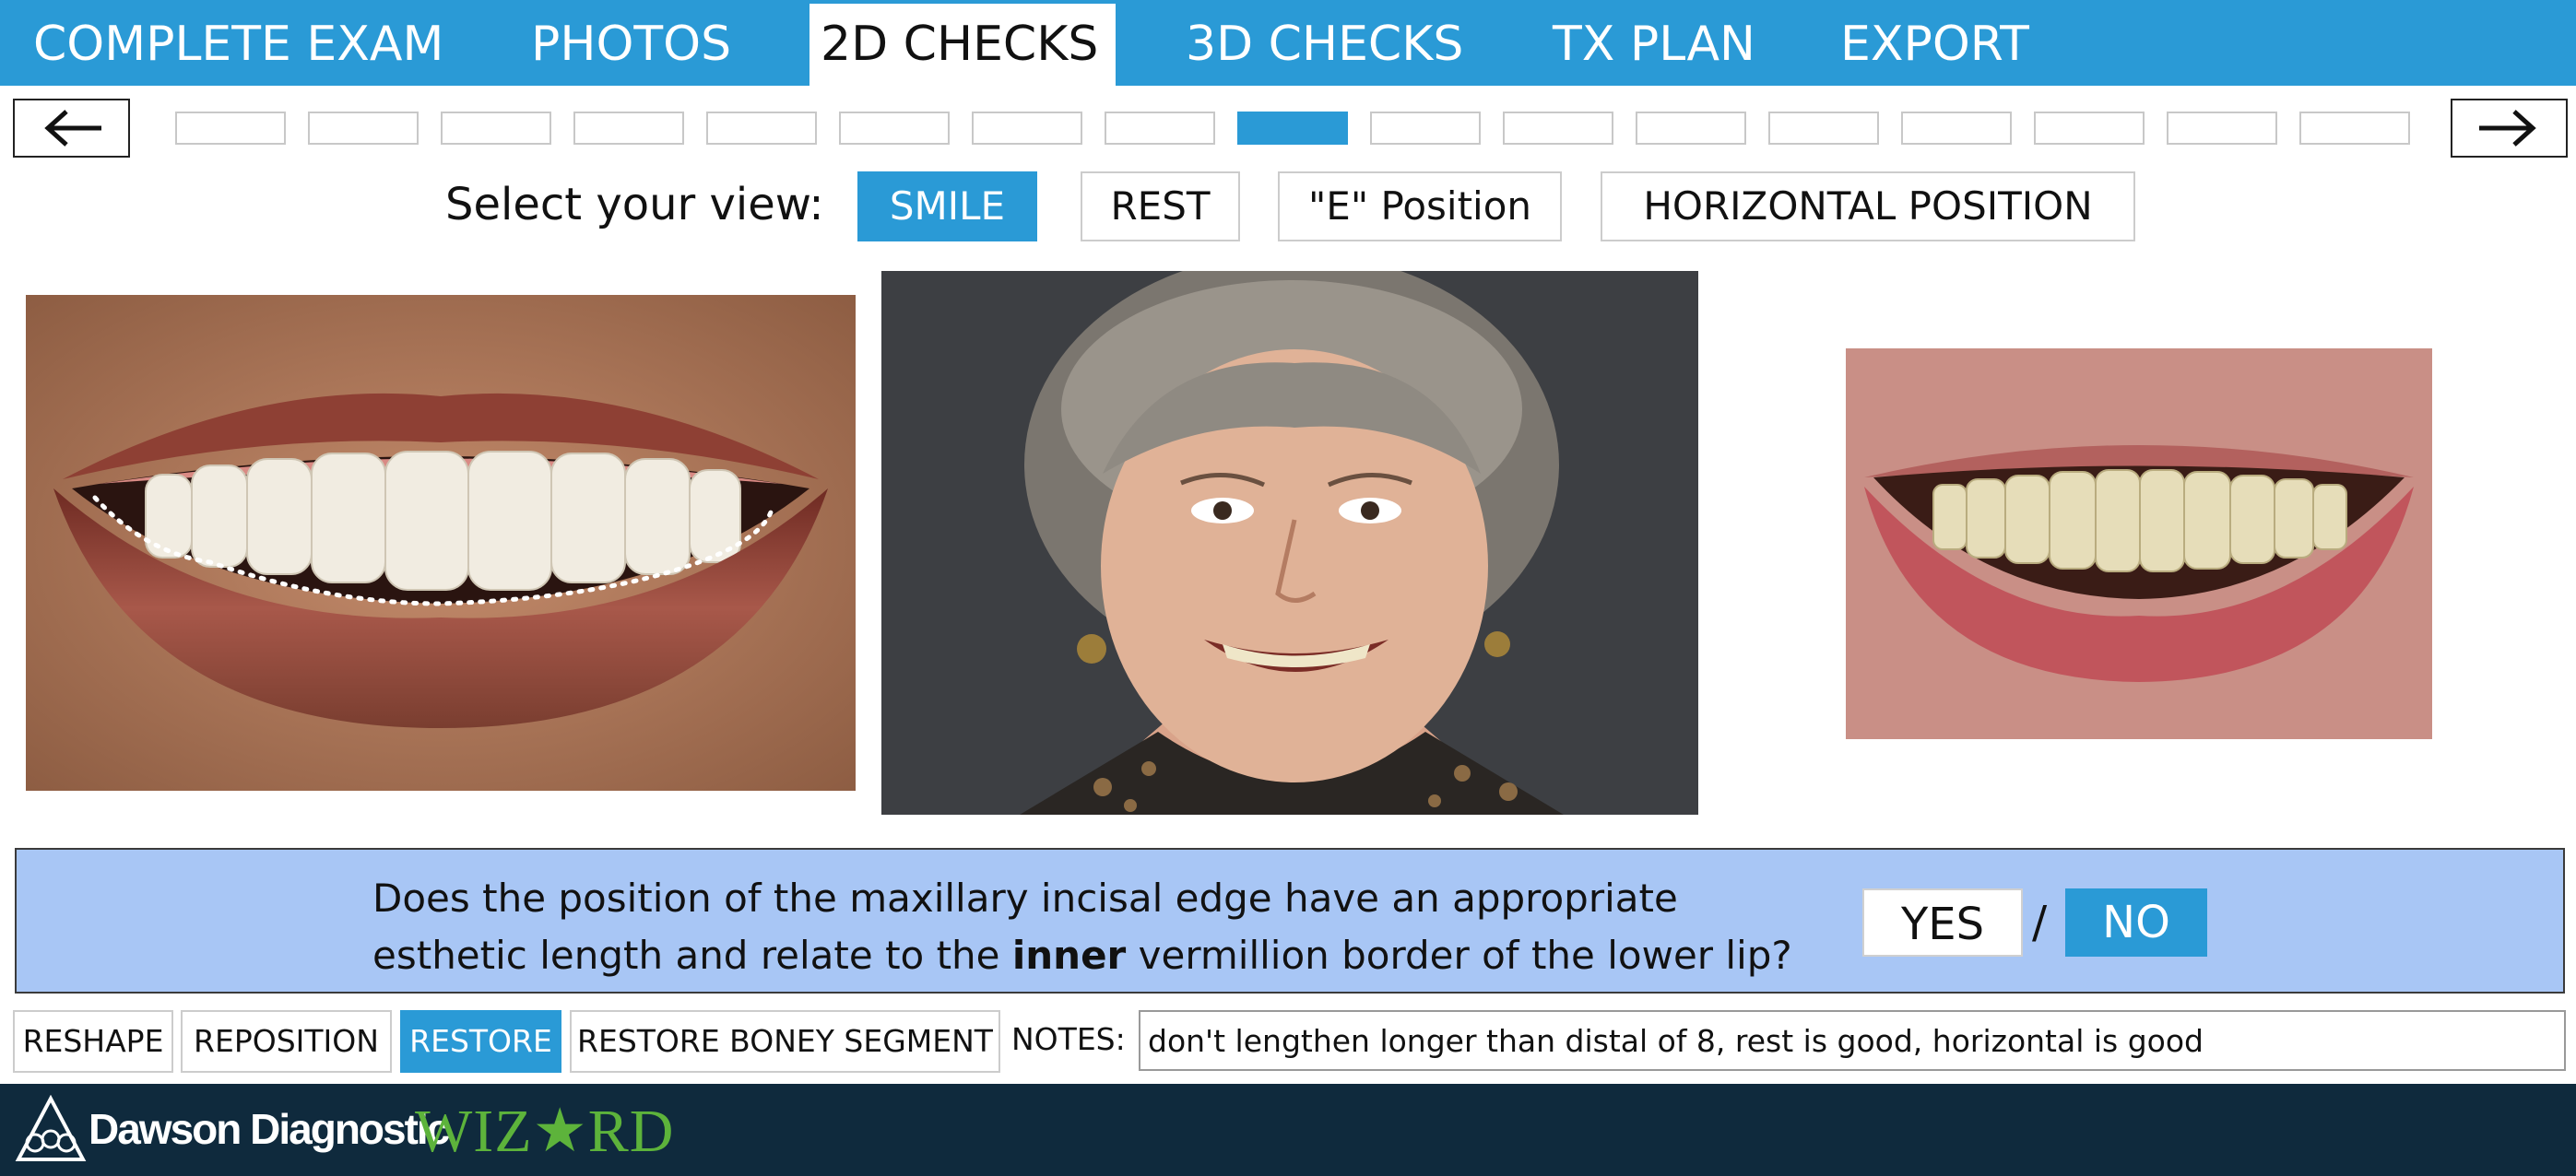  What do you see at coordinates (1934, 45) in the screenshot?
I see `tab-export: EXPORT` at bounding box center [1934, 45].